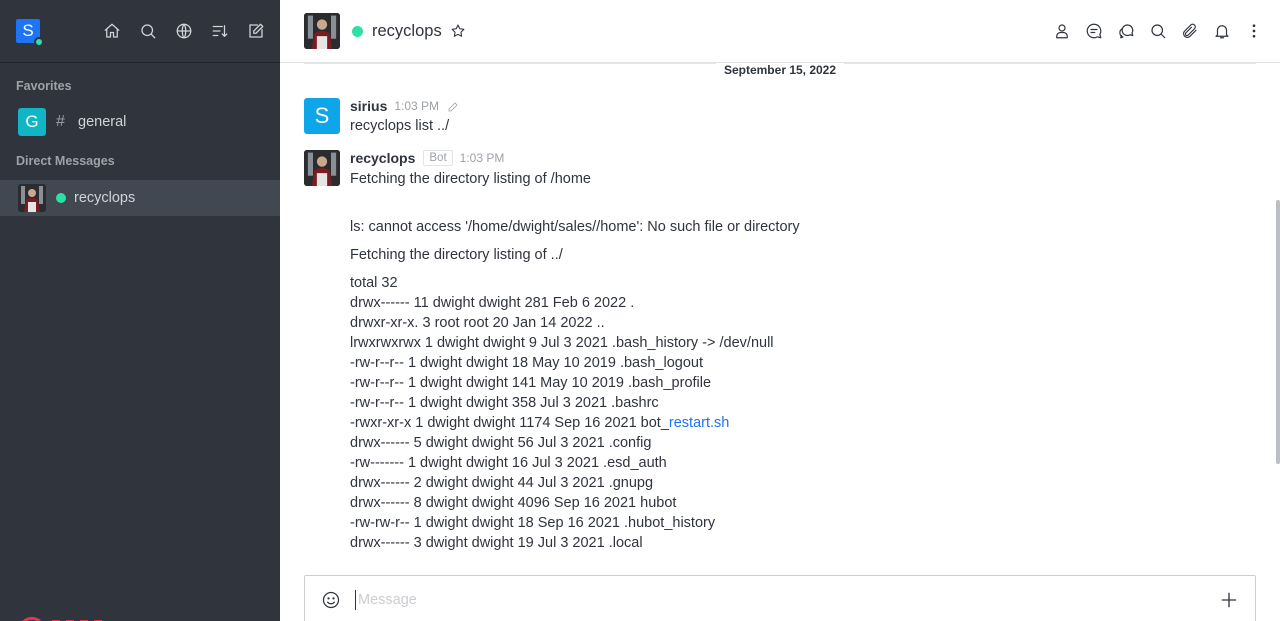  I want to click on auto-link: restart.sh, so click(699, 423).